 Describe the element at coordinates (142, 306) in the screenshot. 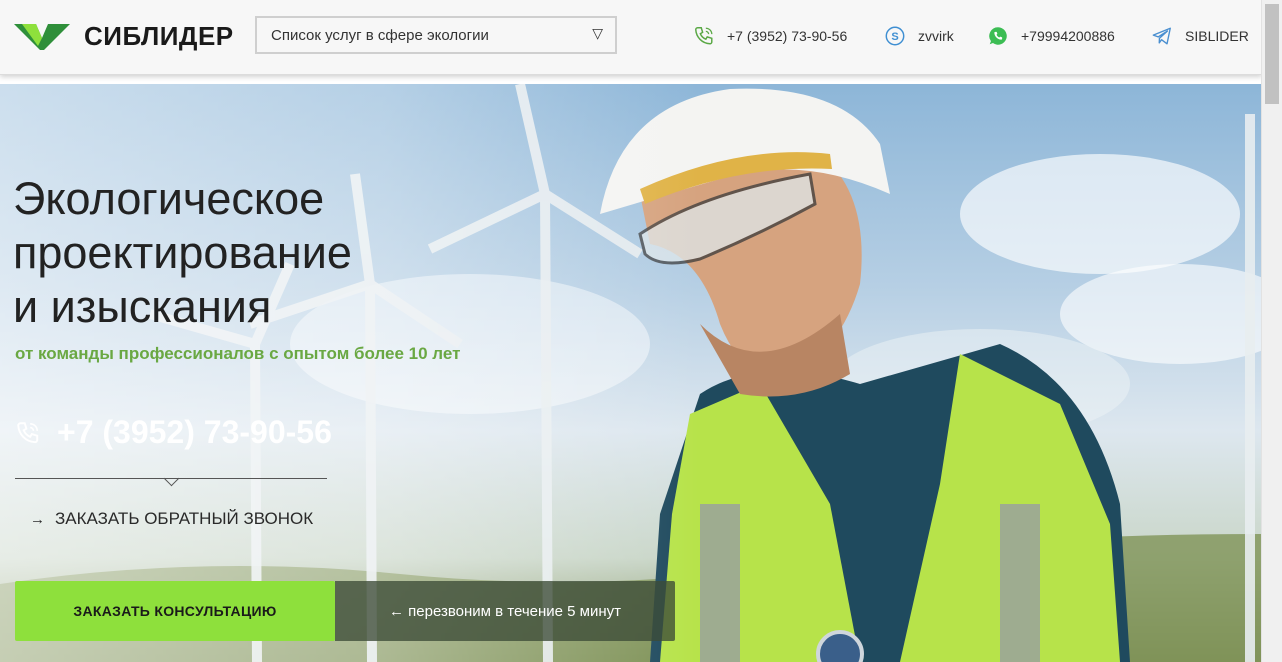

I see `hero-title-line: и изыскания` at that location.